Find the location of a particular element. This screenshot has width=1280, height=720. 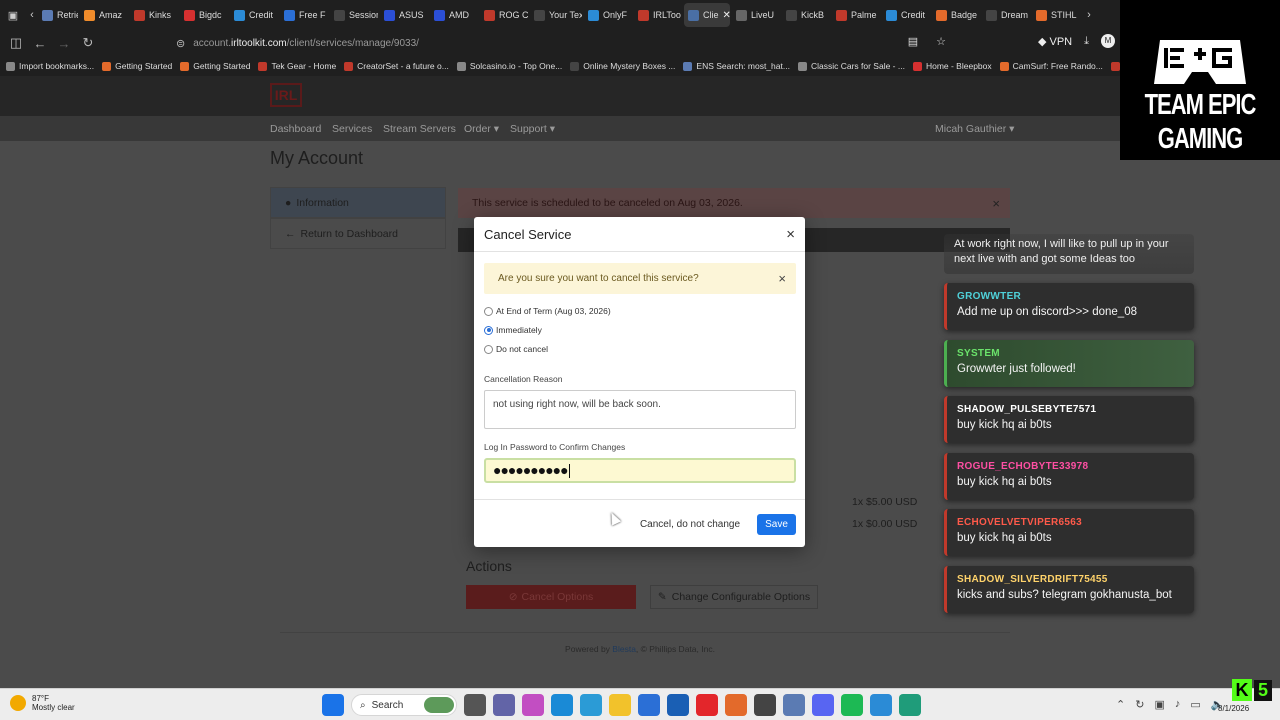

nav-order: Order ▾ is located at coordinates (481, 129).